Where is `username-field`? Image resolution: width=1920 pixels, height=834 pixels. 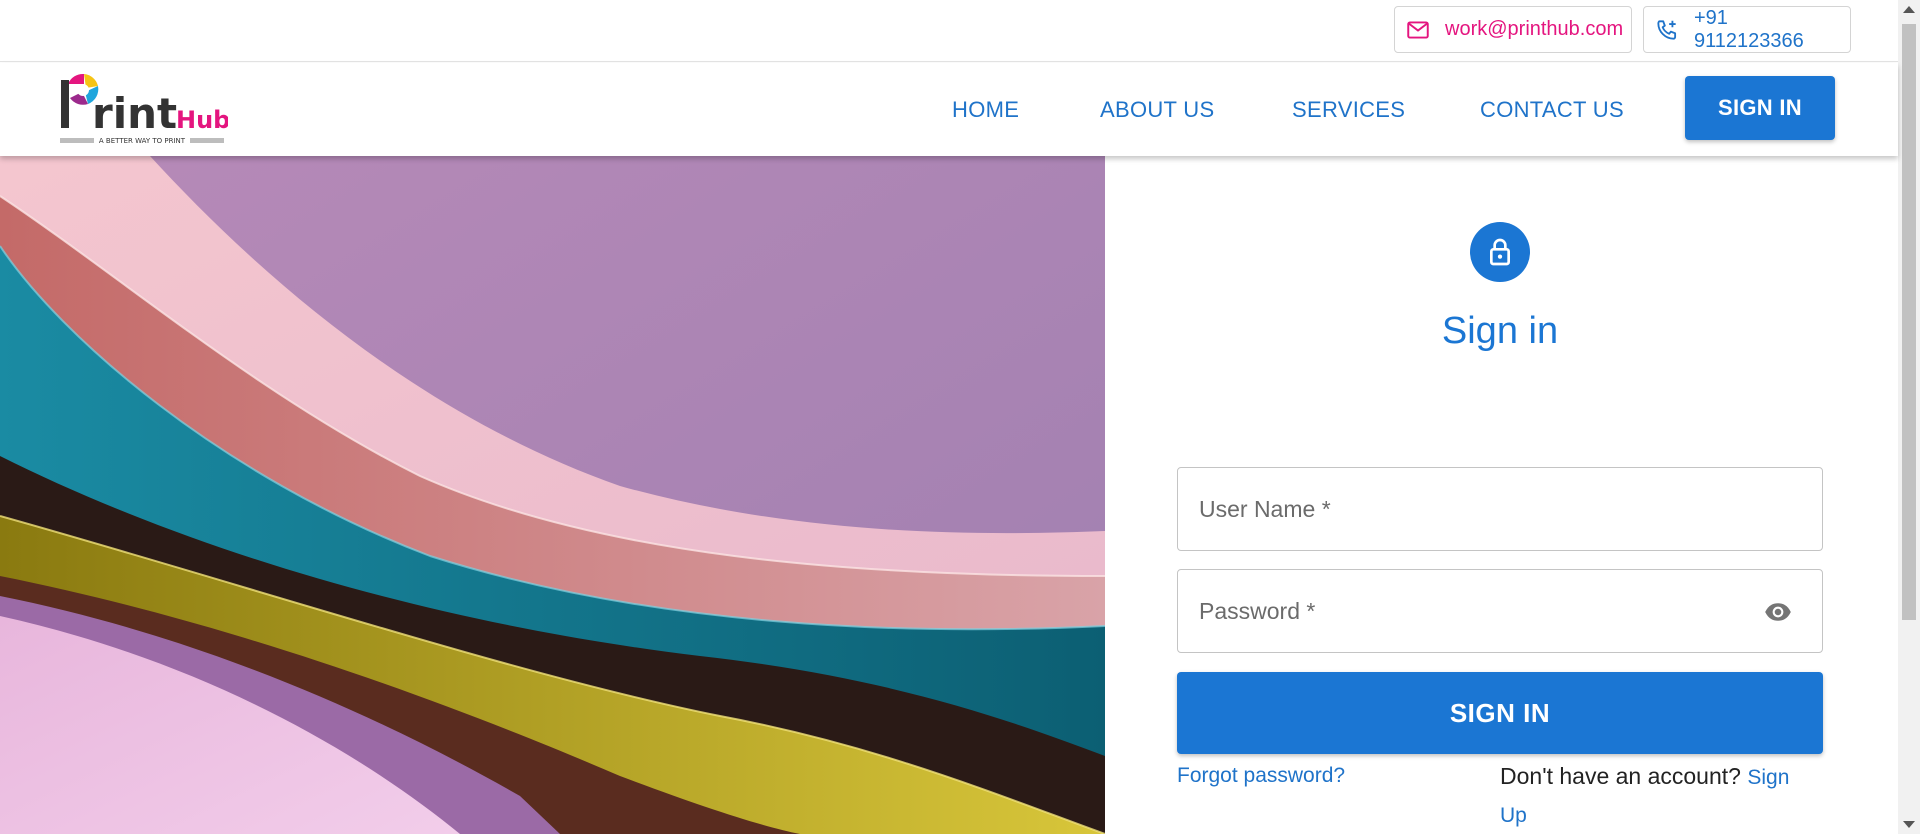
username-field is located at coordinates (1500, 509).